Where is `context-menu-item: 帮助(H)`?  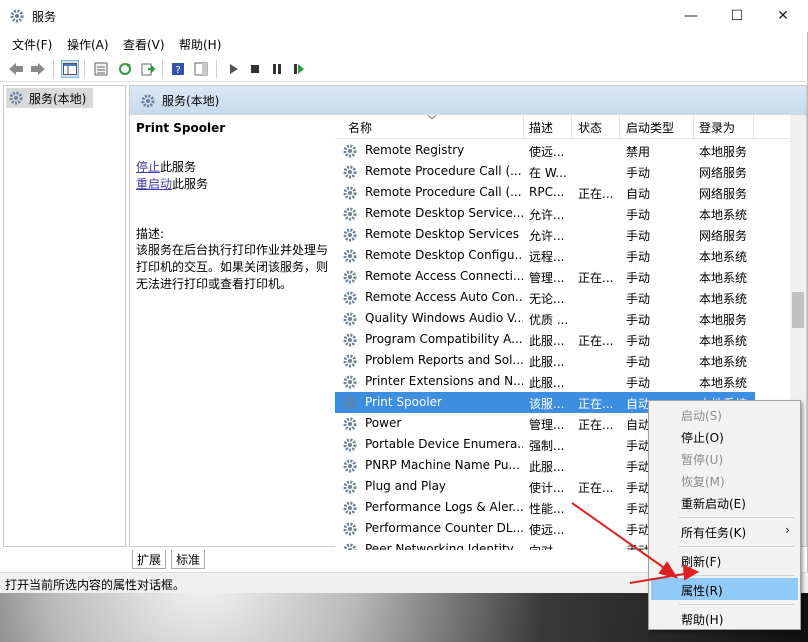 context-menu-item: 帮助(H) is located at coordinates (724, 618).